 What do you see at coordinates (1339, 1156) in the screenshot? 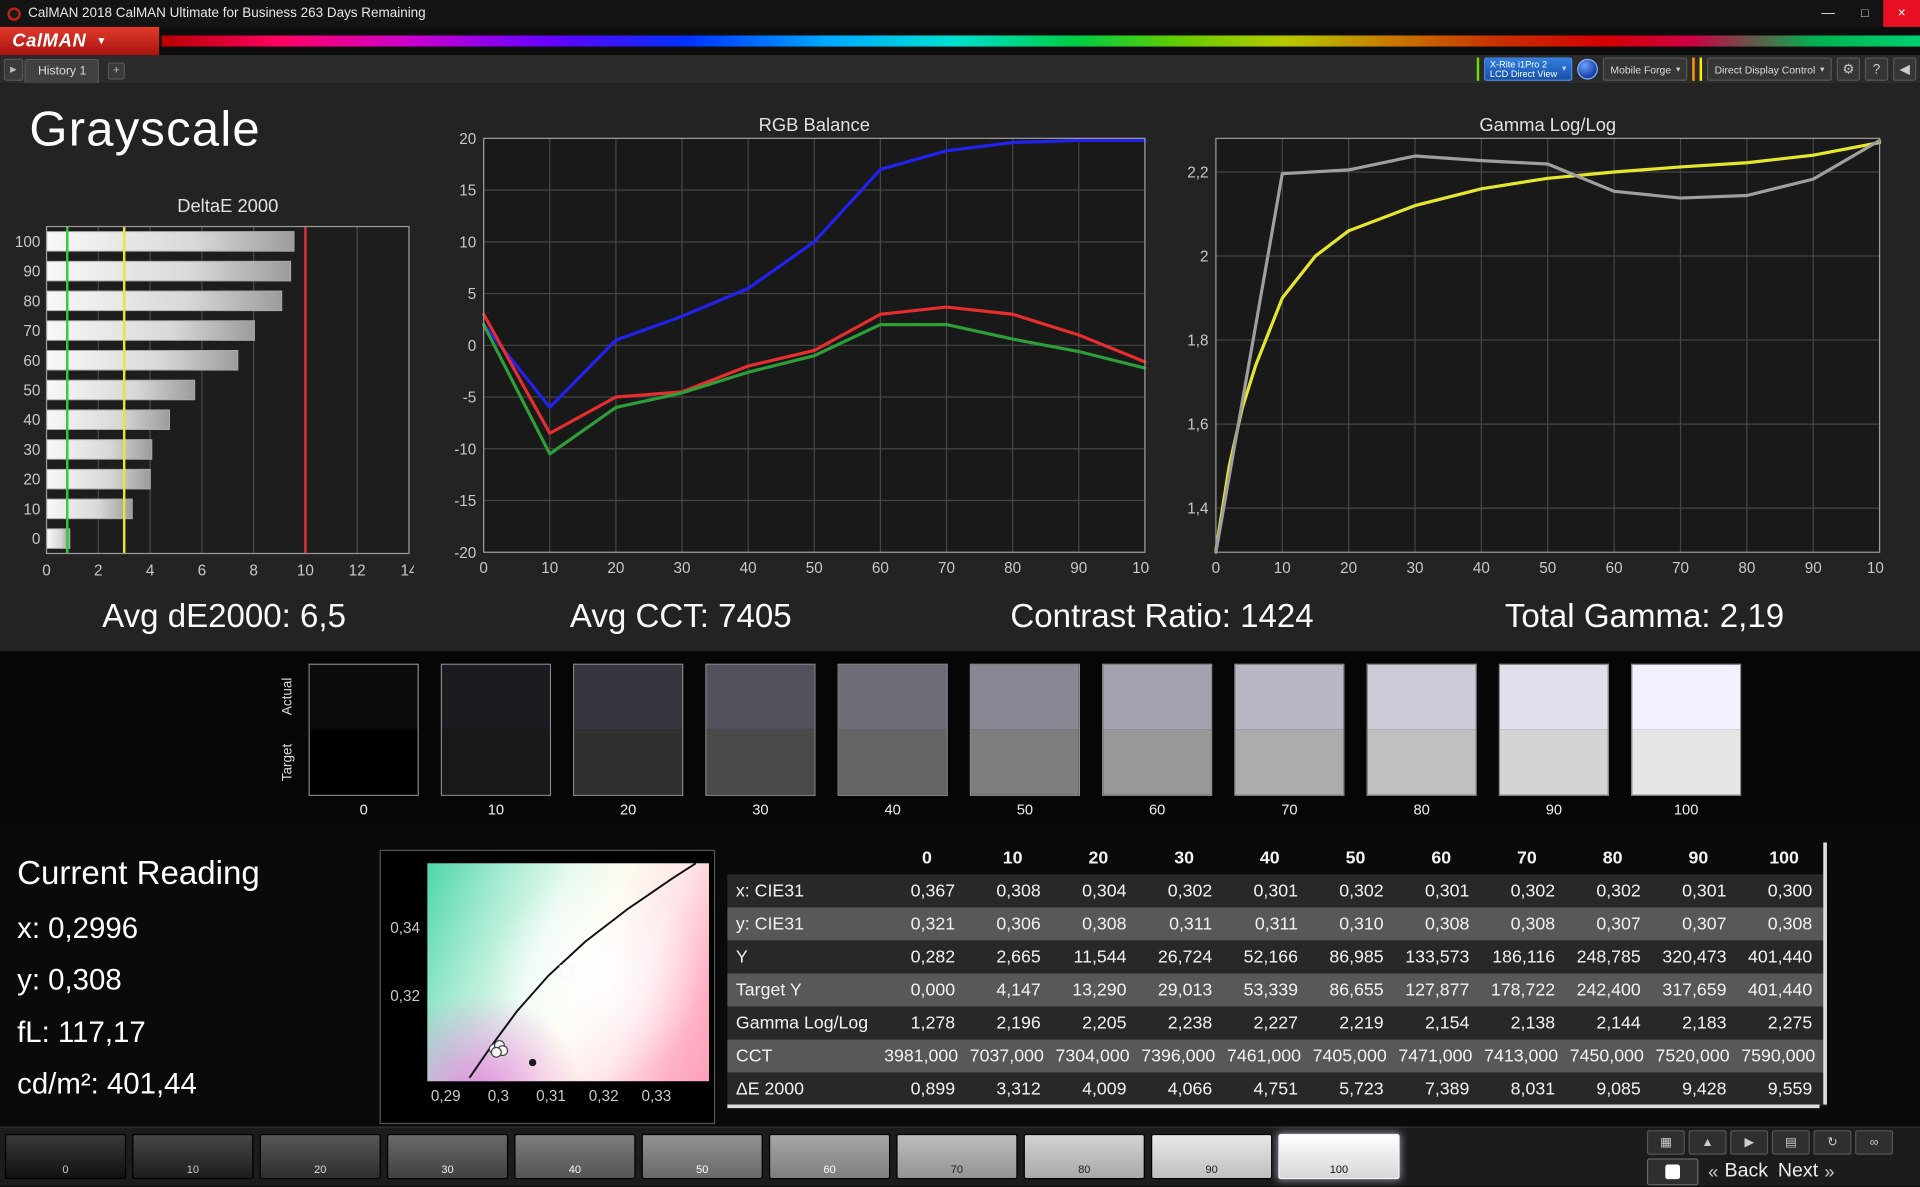
I see `level-button-100: 100` at bounding box center [1339, 1156].